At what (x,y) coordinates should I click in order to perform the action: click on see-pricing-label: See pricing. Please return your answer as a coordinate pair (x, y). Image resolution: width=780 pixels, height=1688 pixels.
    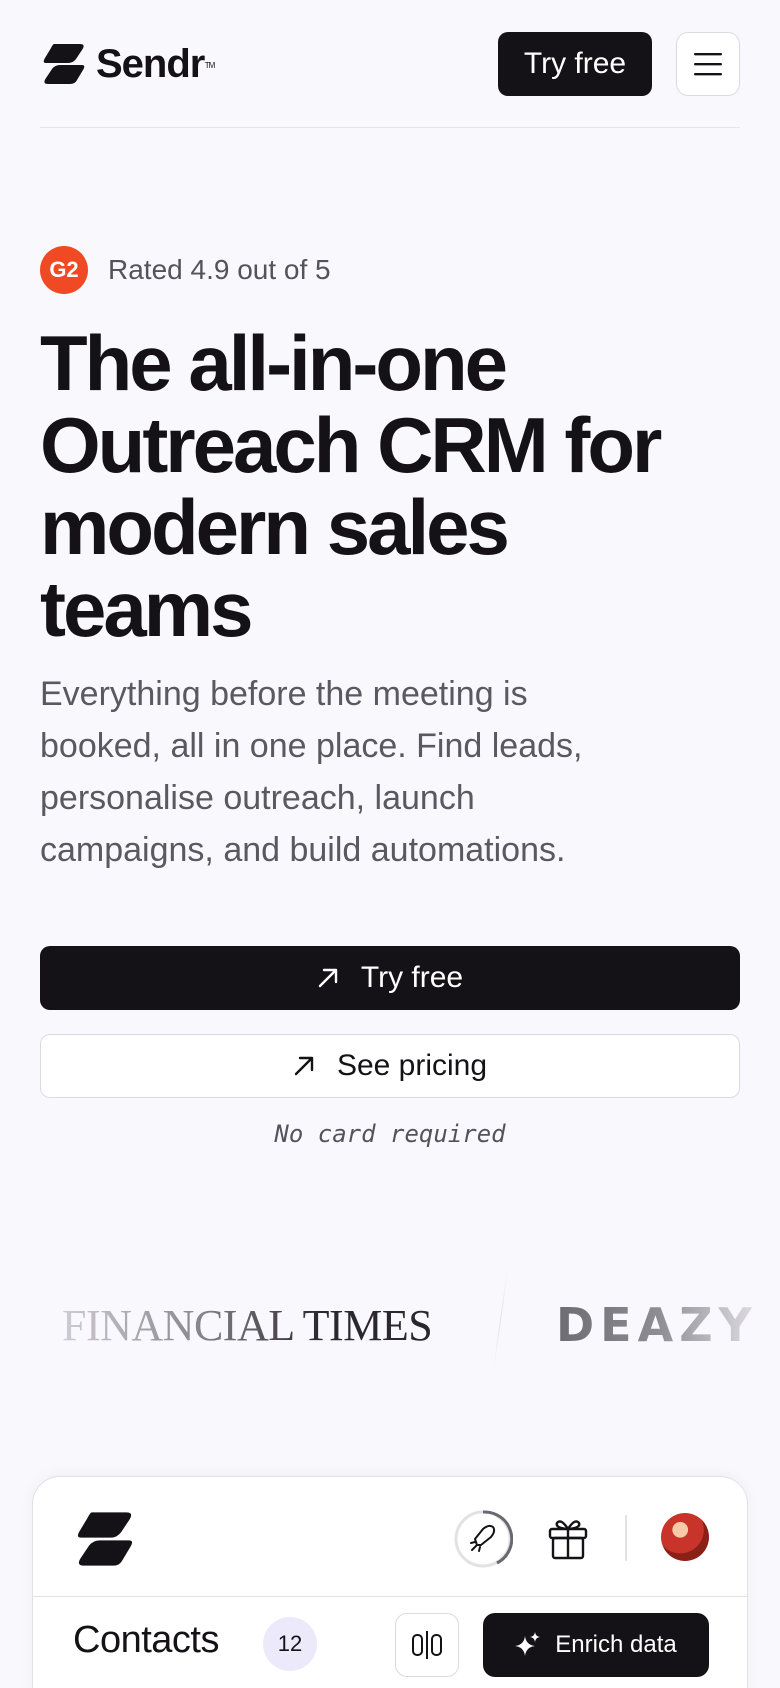
    Looking at the image, I should click on (412, 1065).